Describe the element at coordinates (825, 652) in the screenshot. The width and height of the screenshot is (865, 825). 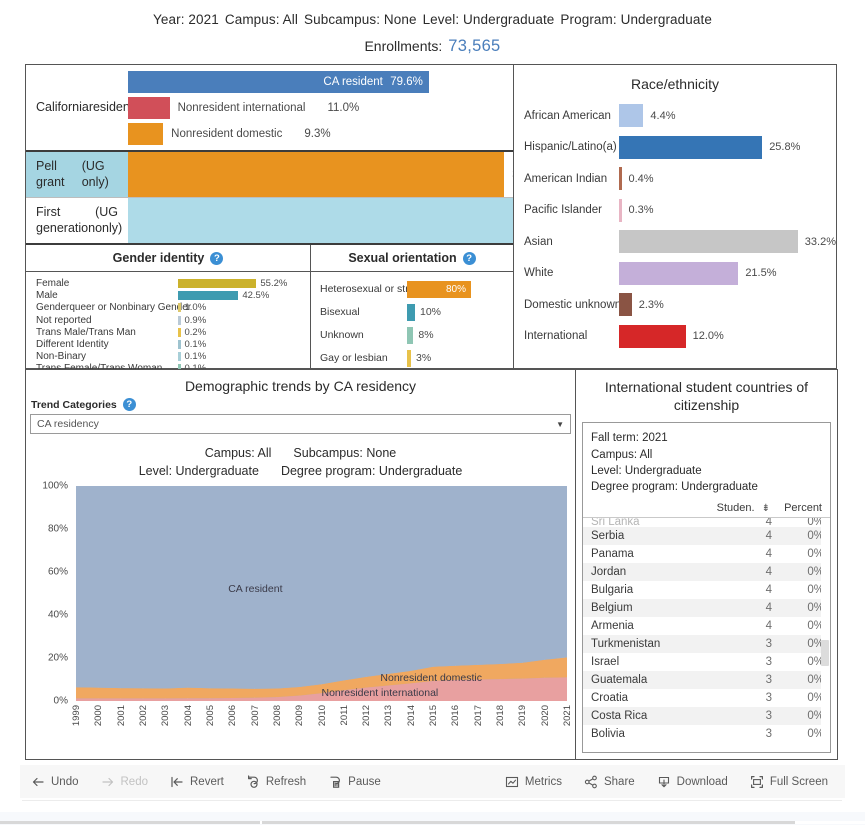
I see `table-scrollbar-thumb` at that location.